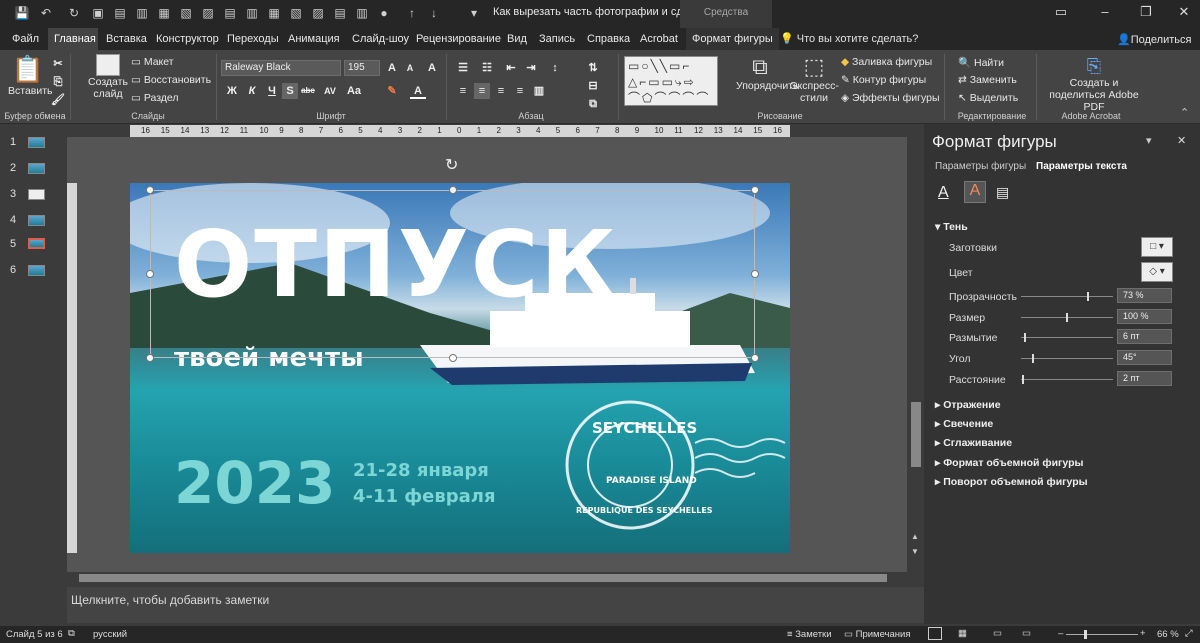 This screenshot has height=643, width=1200. I want to click on pane-options-icon: ▾, so click(1149, 140).